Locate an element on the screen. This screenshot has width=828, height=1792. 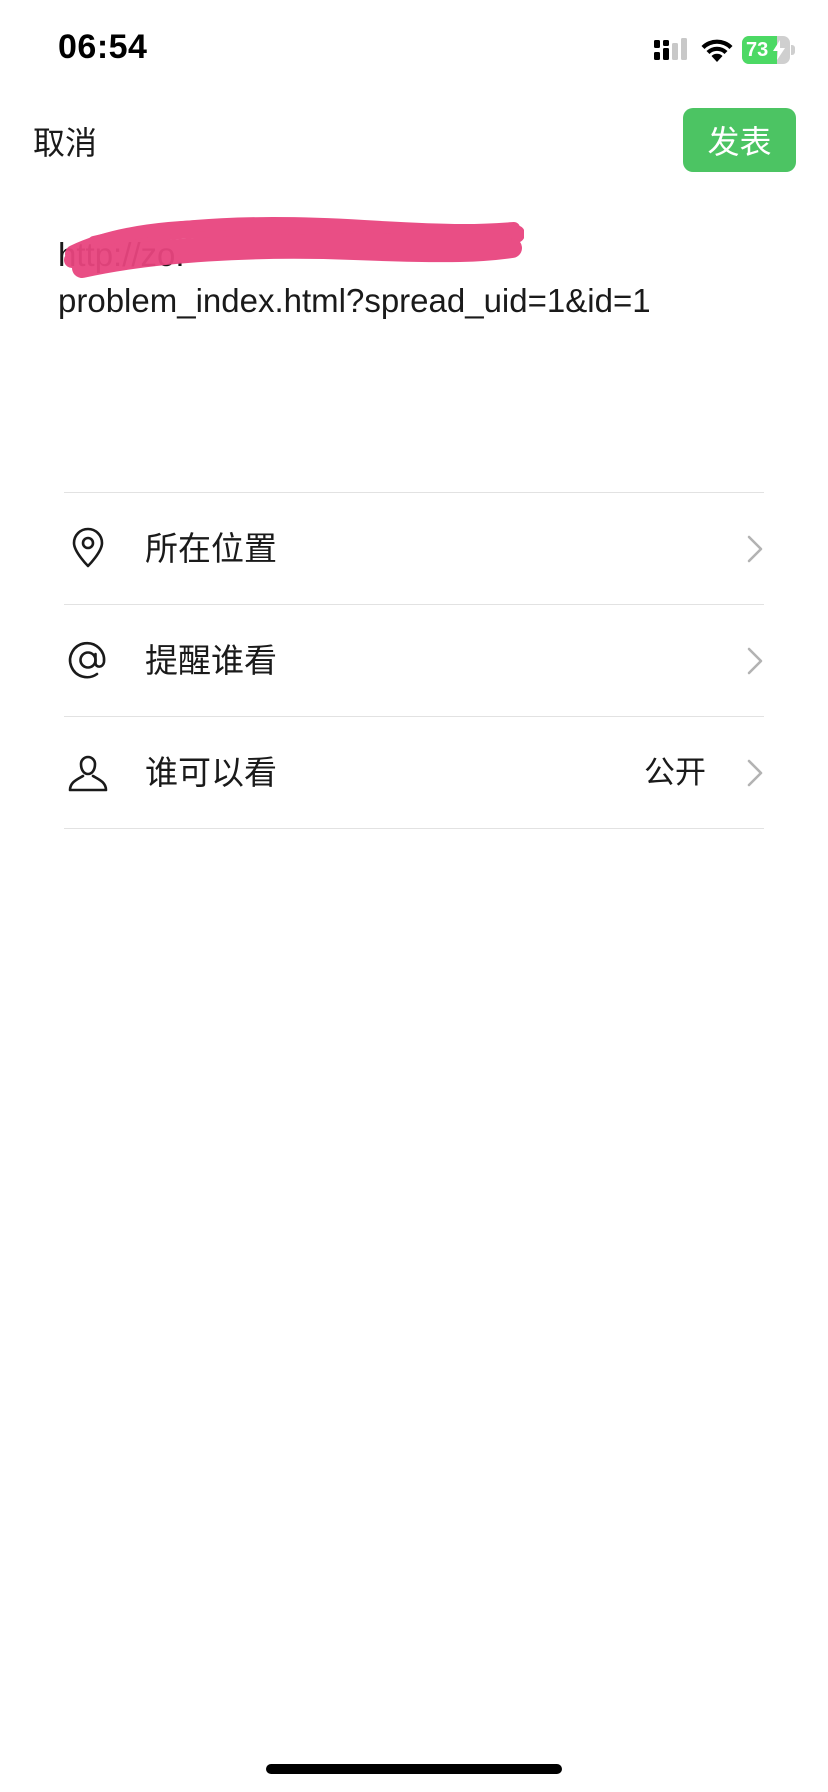
redaction-scribble is located at coordinates (294, 247).